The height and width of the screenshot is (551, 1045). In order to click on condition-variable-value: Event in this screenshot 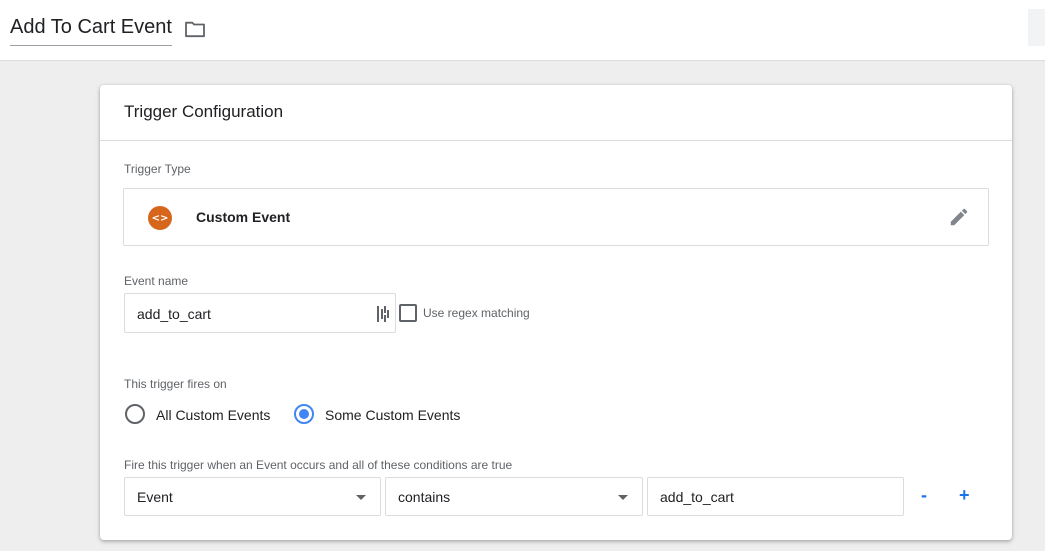, I will do `click(155, 497)`.